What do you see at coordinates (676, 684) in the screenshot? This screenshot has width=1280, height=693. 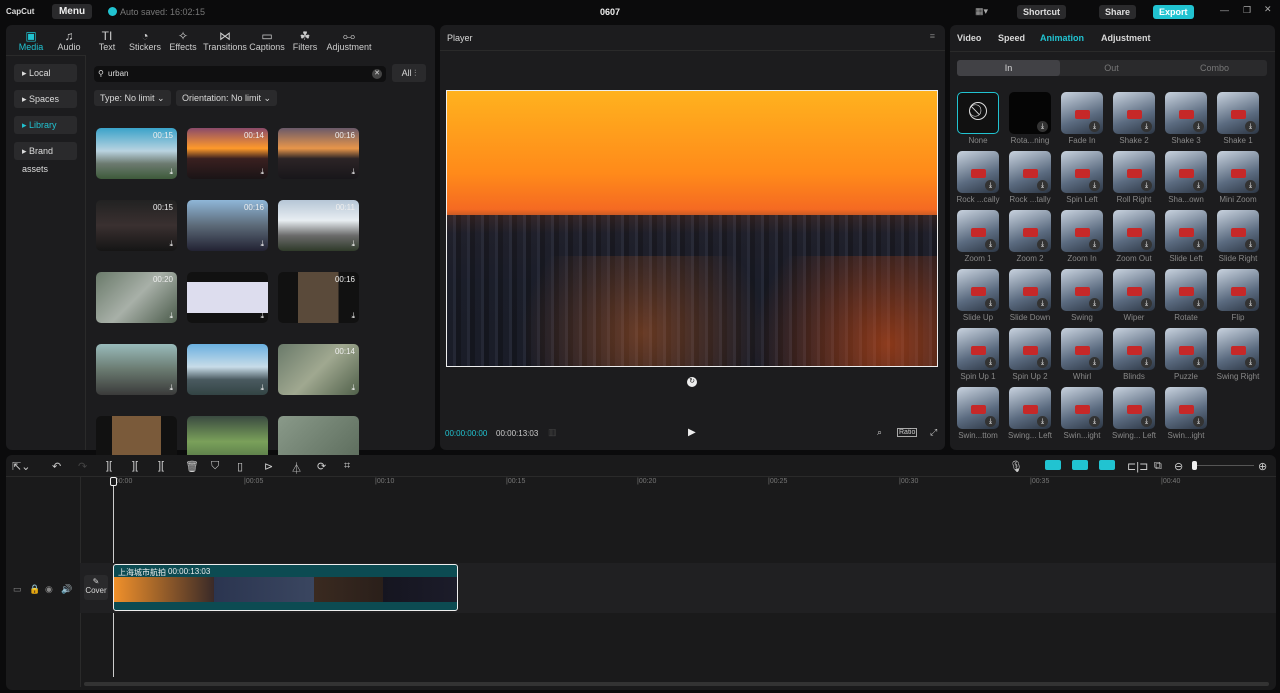 I see `timeline-scrollbar` at bounding box center [676, 684].